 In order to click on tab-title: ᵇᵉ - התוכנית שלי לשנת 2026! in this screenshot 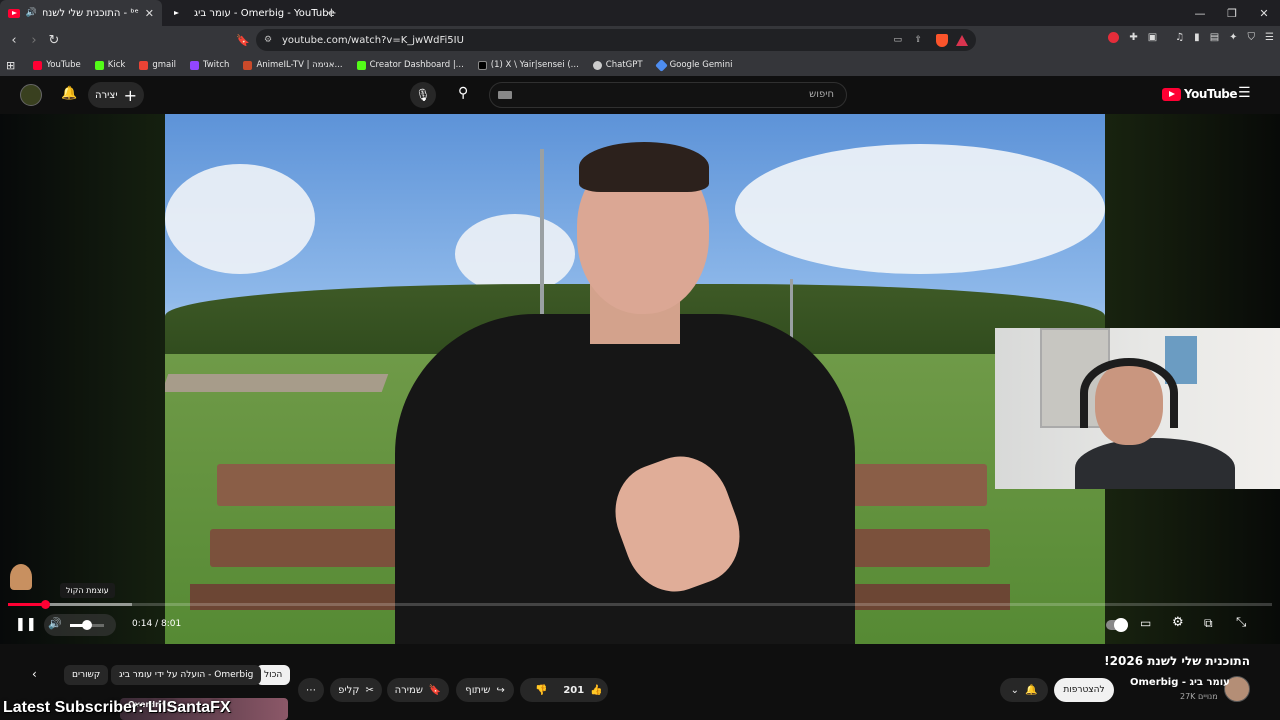, I will do `click(90, 13)`.